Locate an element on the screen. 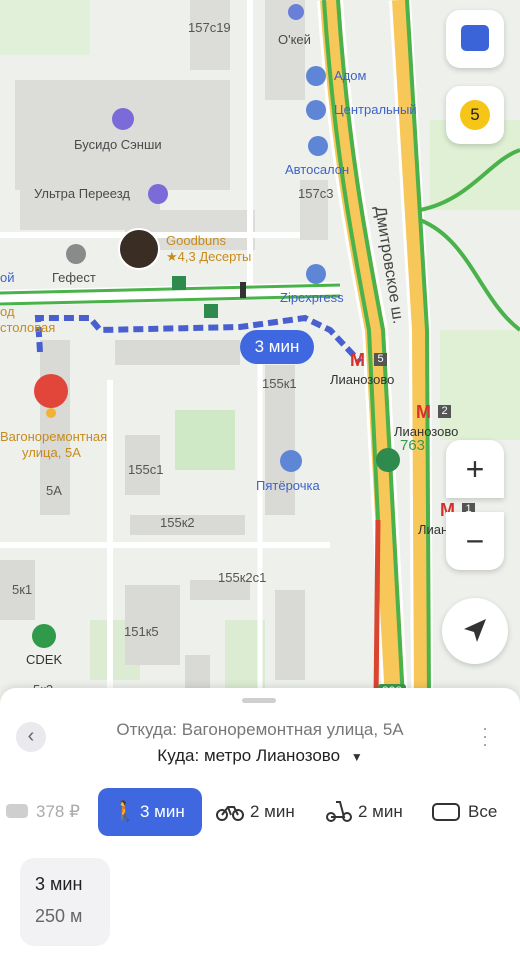  poi-lianozovo-cut: Лиан is located at coordinates (433, 529).